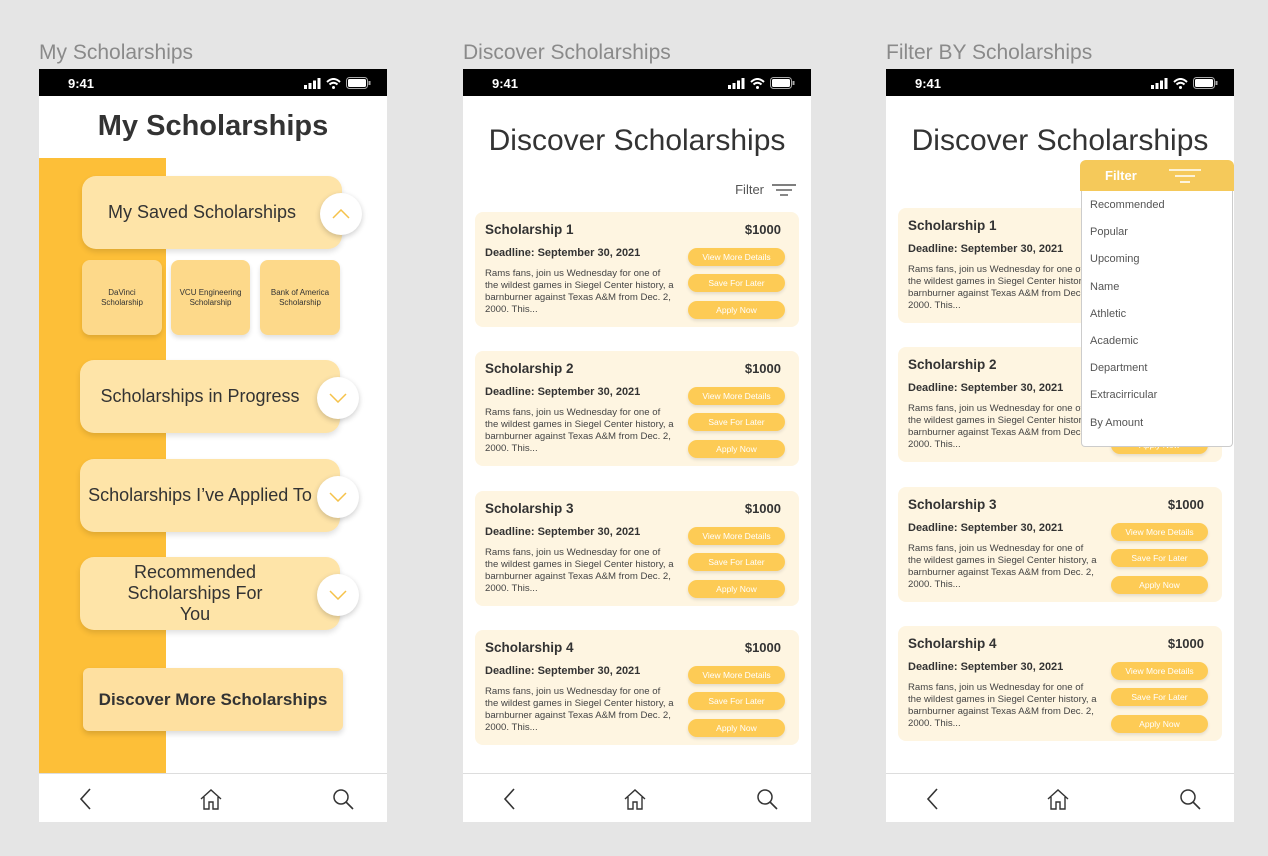 This screenshot has height=856, width=1268. I want to click on page-title: My Scholarships, so click(213, 126).